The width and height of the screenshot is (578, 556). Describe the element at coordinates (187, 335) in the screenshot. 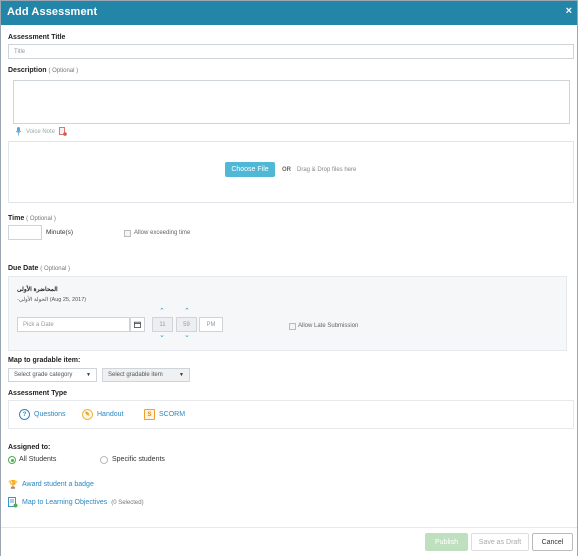

I see `minute-down-icon: ⌄` at that location.